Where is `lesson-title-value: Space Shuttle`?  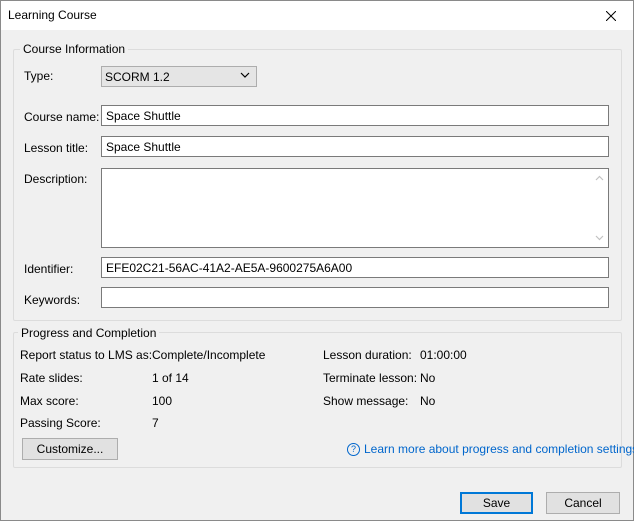
lesson-title-value: Space Shuttle is located at coordinates (143, 147).